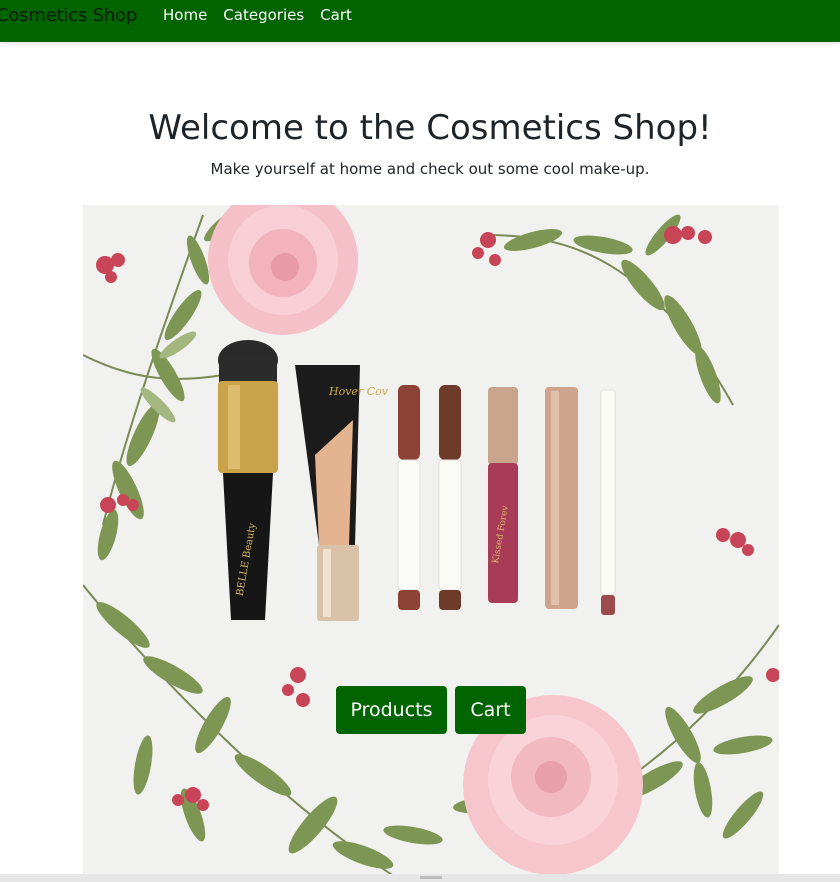  What do you see at coordinates (608, 502) in the screenshot?
I see `eyeliner` at bounding box center [608, 502].